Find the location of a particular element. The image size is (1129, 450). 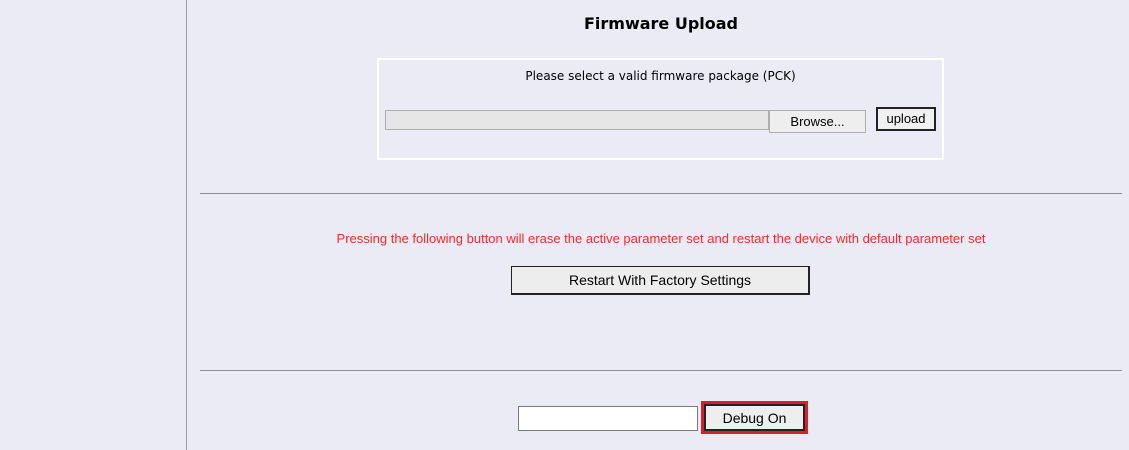

debug-on-button: Debug On is located at coordinates (754, 417).